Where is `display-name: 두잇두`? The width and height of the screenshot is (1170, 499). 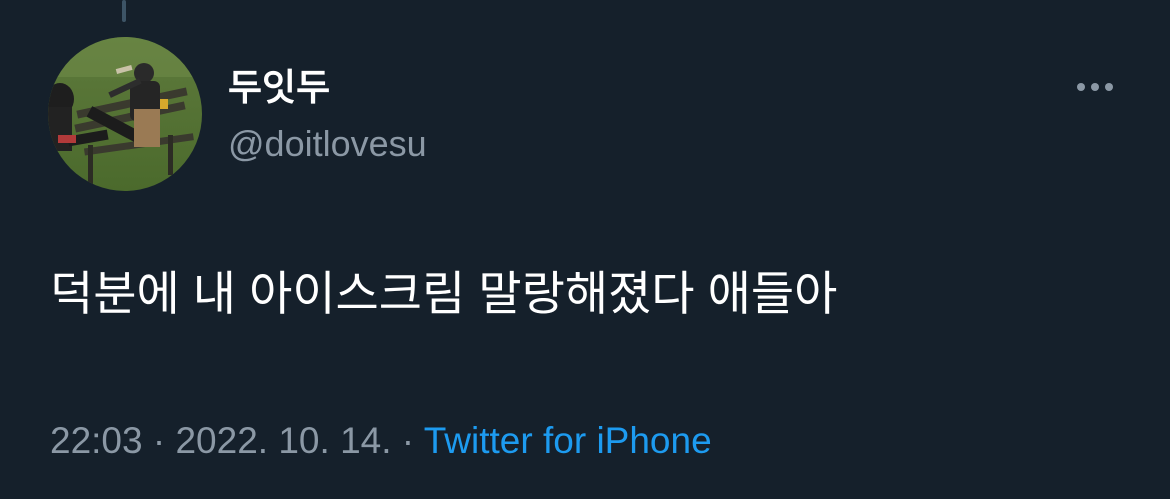 display-name: 두잇두 is located at coordinates (279, 88).